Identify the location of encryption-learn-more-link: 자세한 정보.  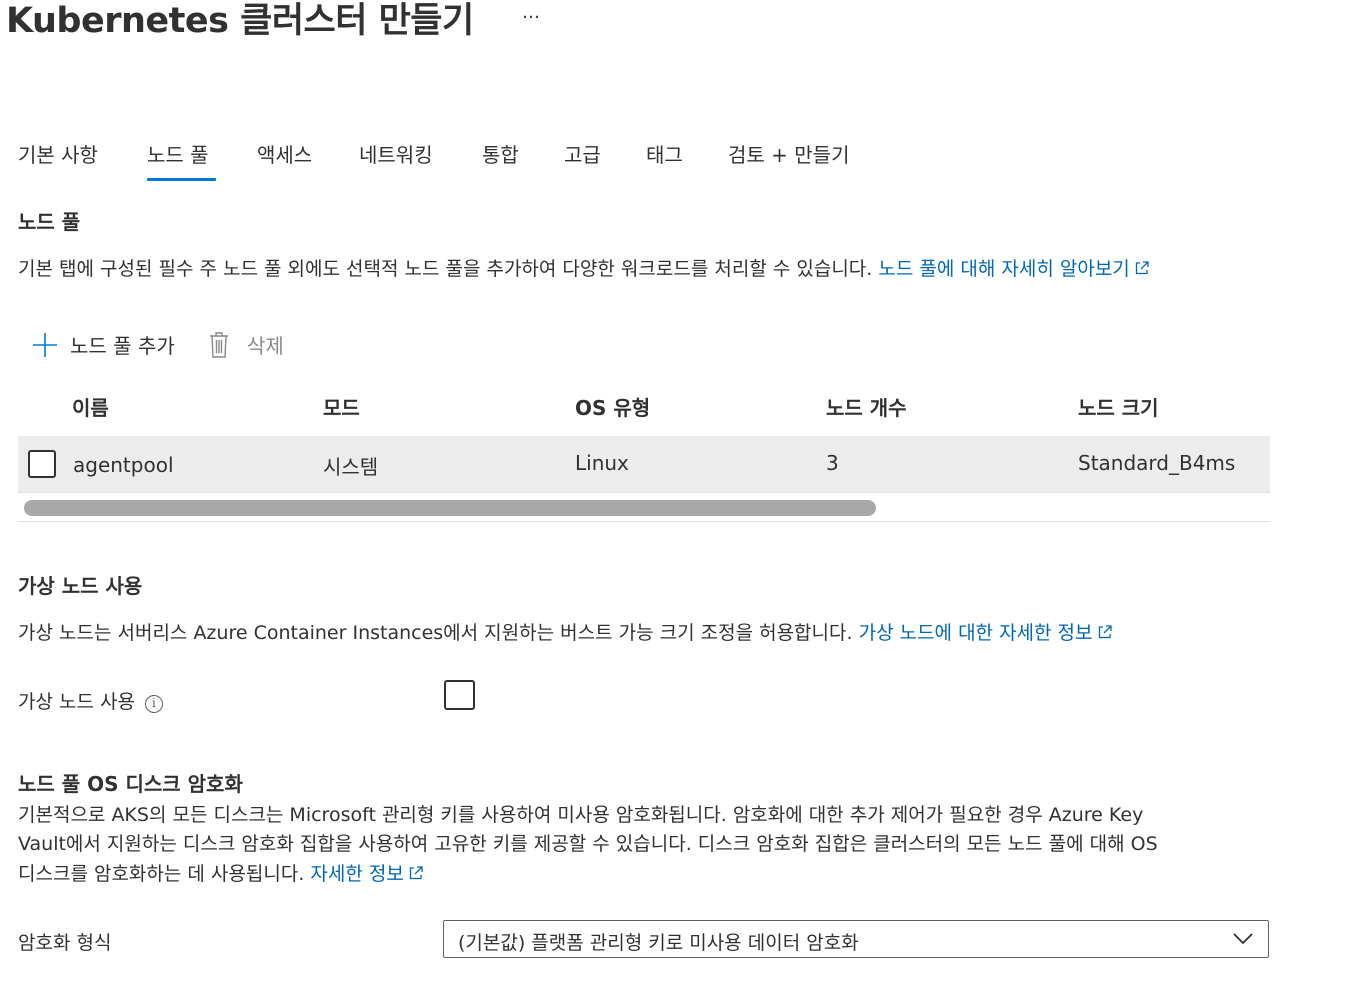
(366, 874).